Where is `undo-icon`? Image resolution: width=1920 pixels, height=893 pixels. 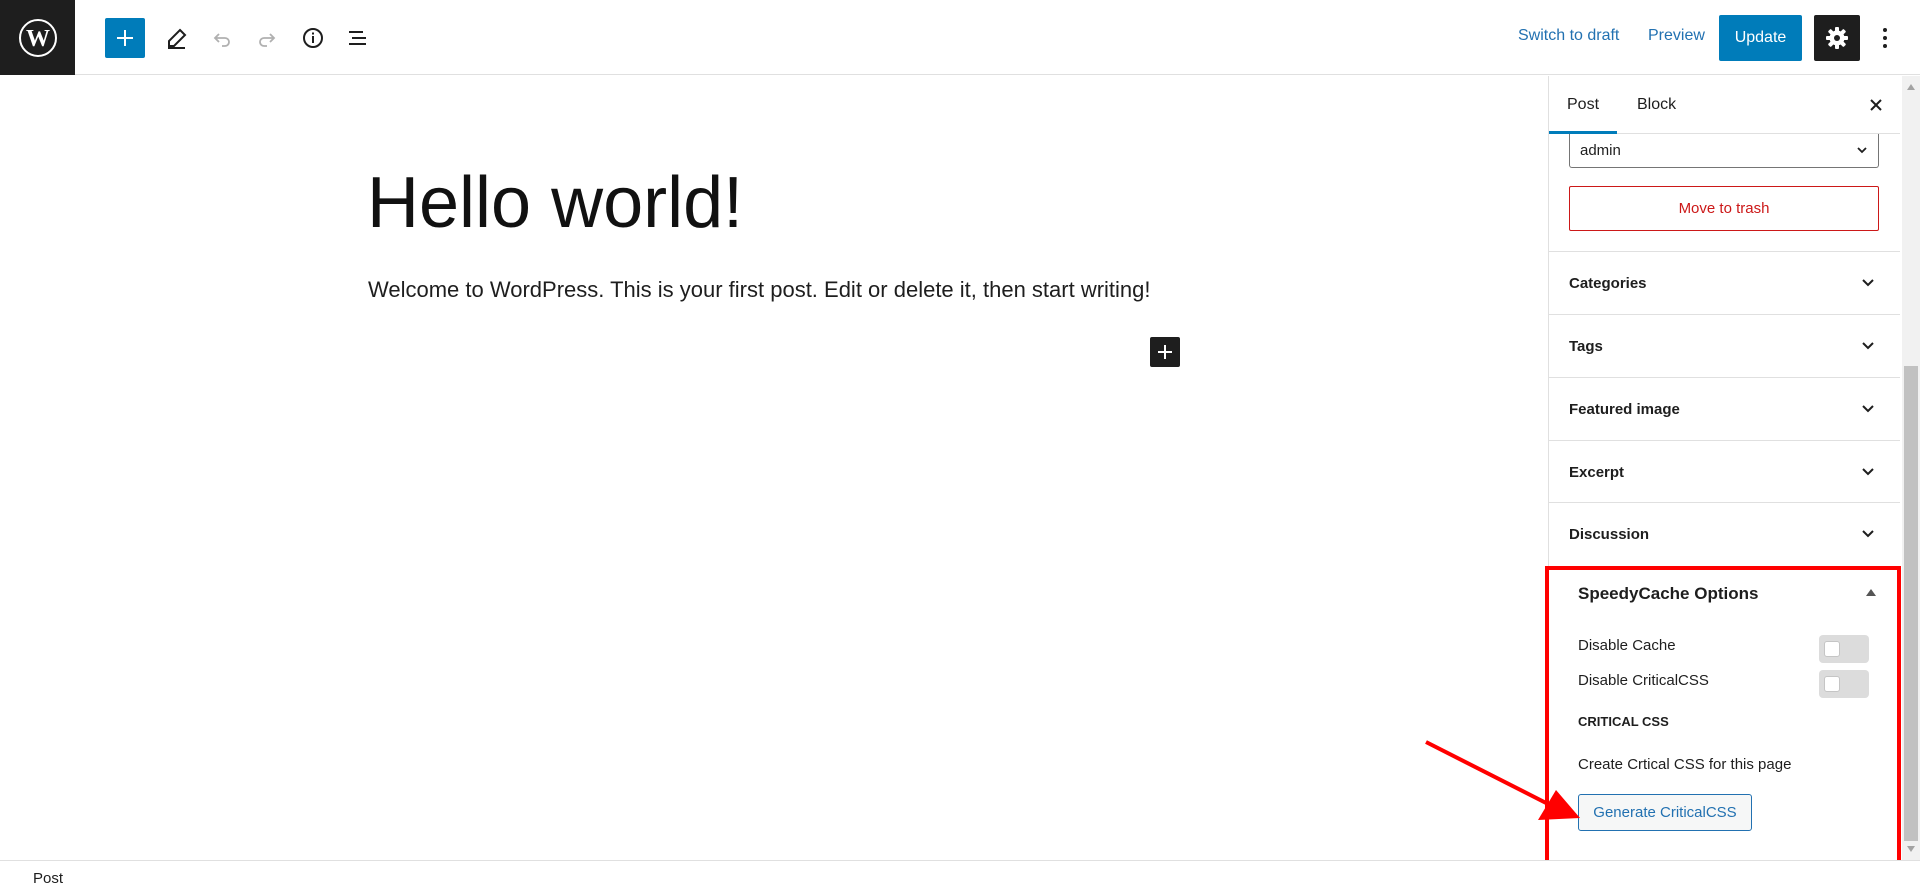 undo-icon is located at coordinates (221, 40).